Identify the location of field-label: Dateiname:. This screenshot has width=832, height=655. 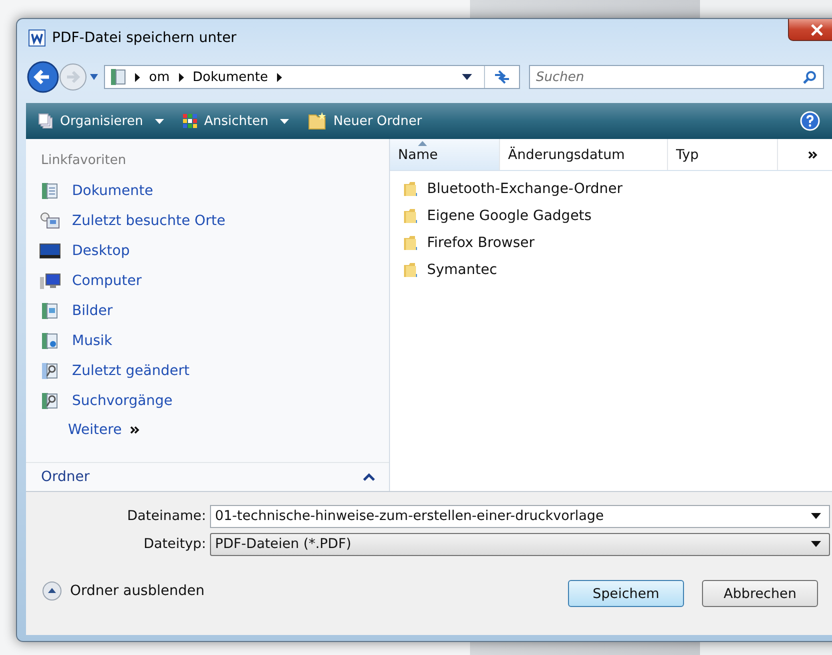
(166, 516).